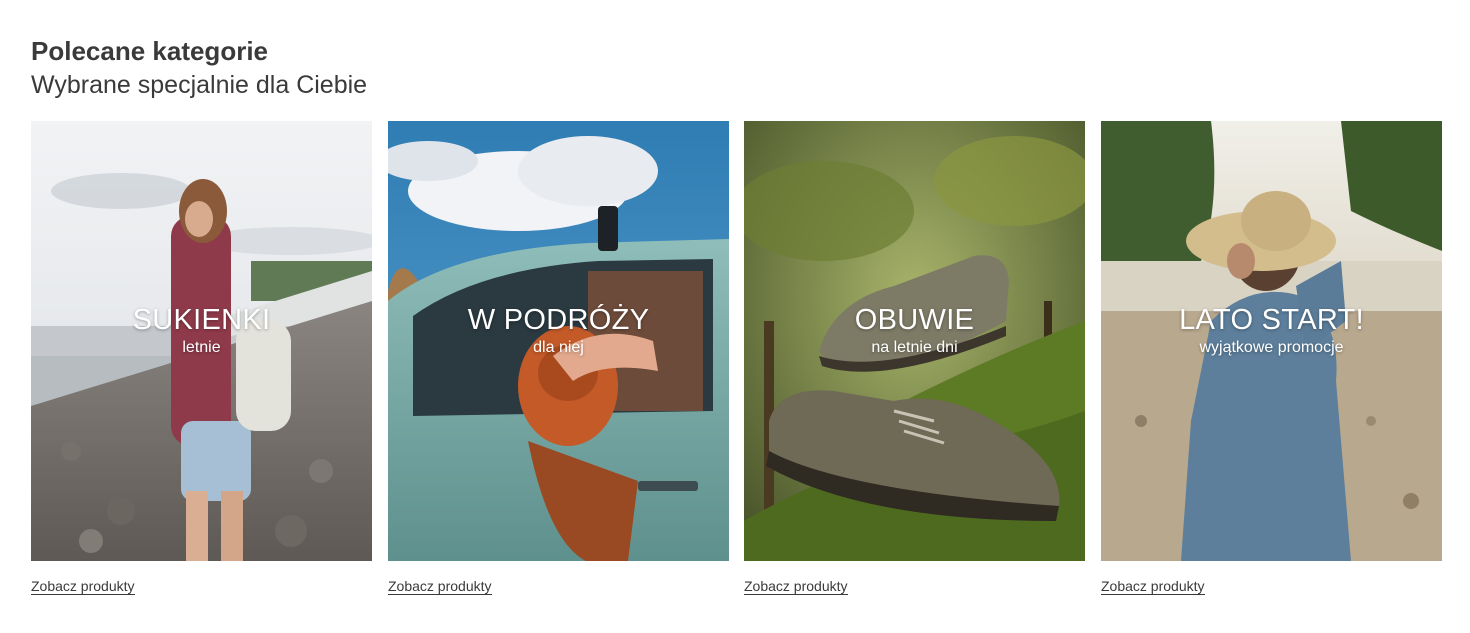 Image resolution: width=1470 pixels, height=633 pixels. I want to click on section-subtitle: Wybrane specjalnie dla Ciebie, so click(199, 85).